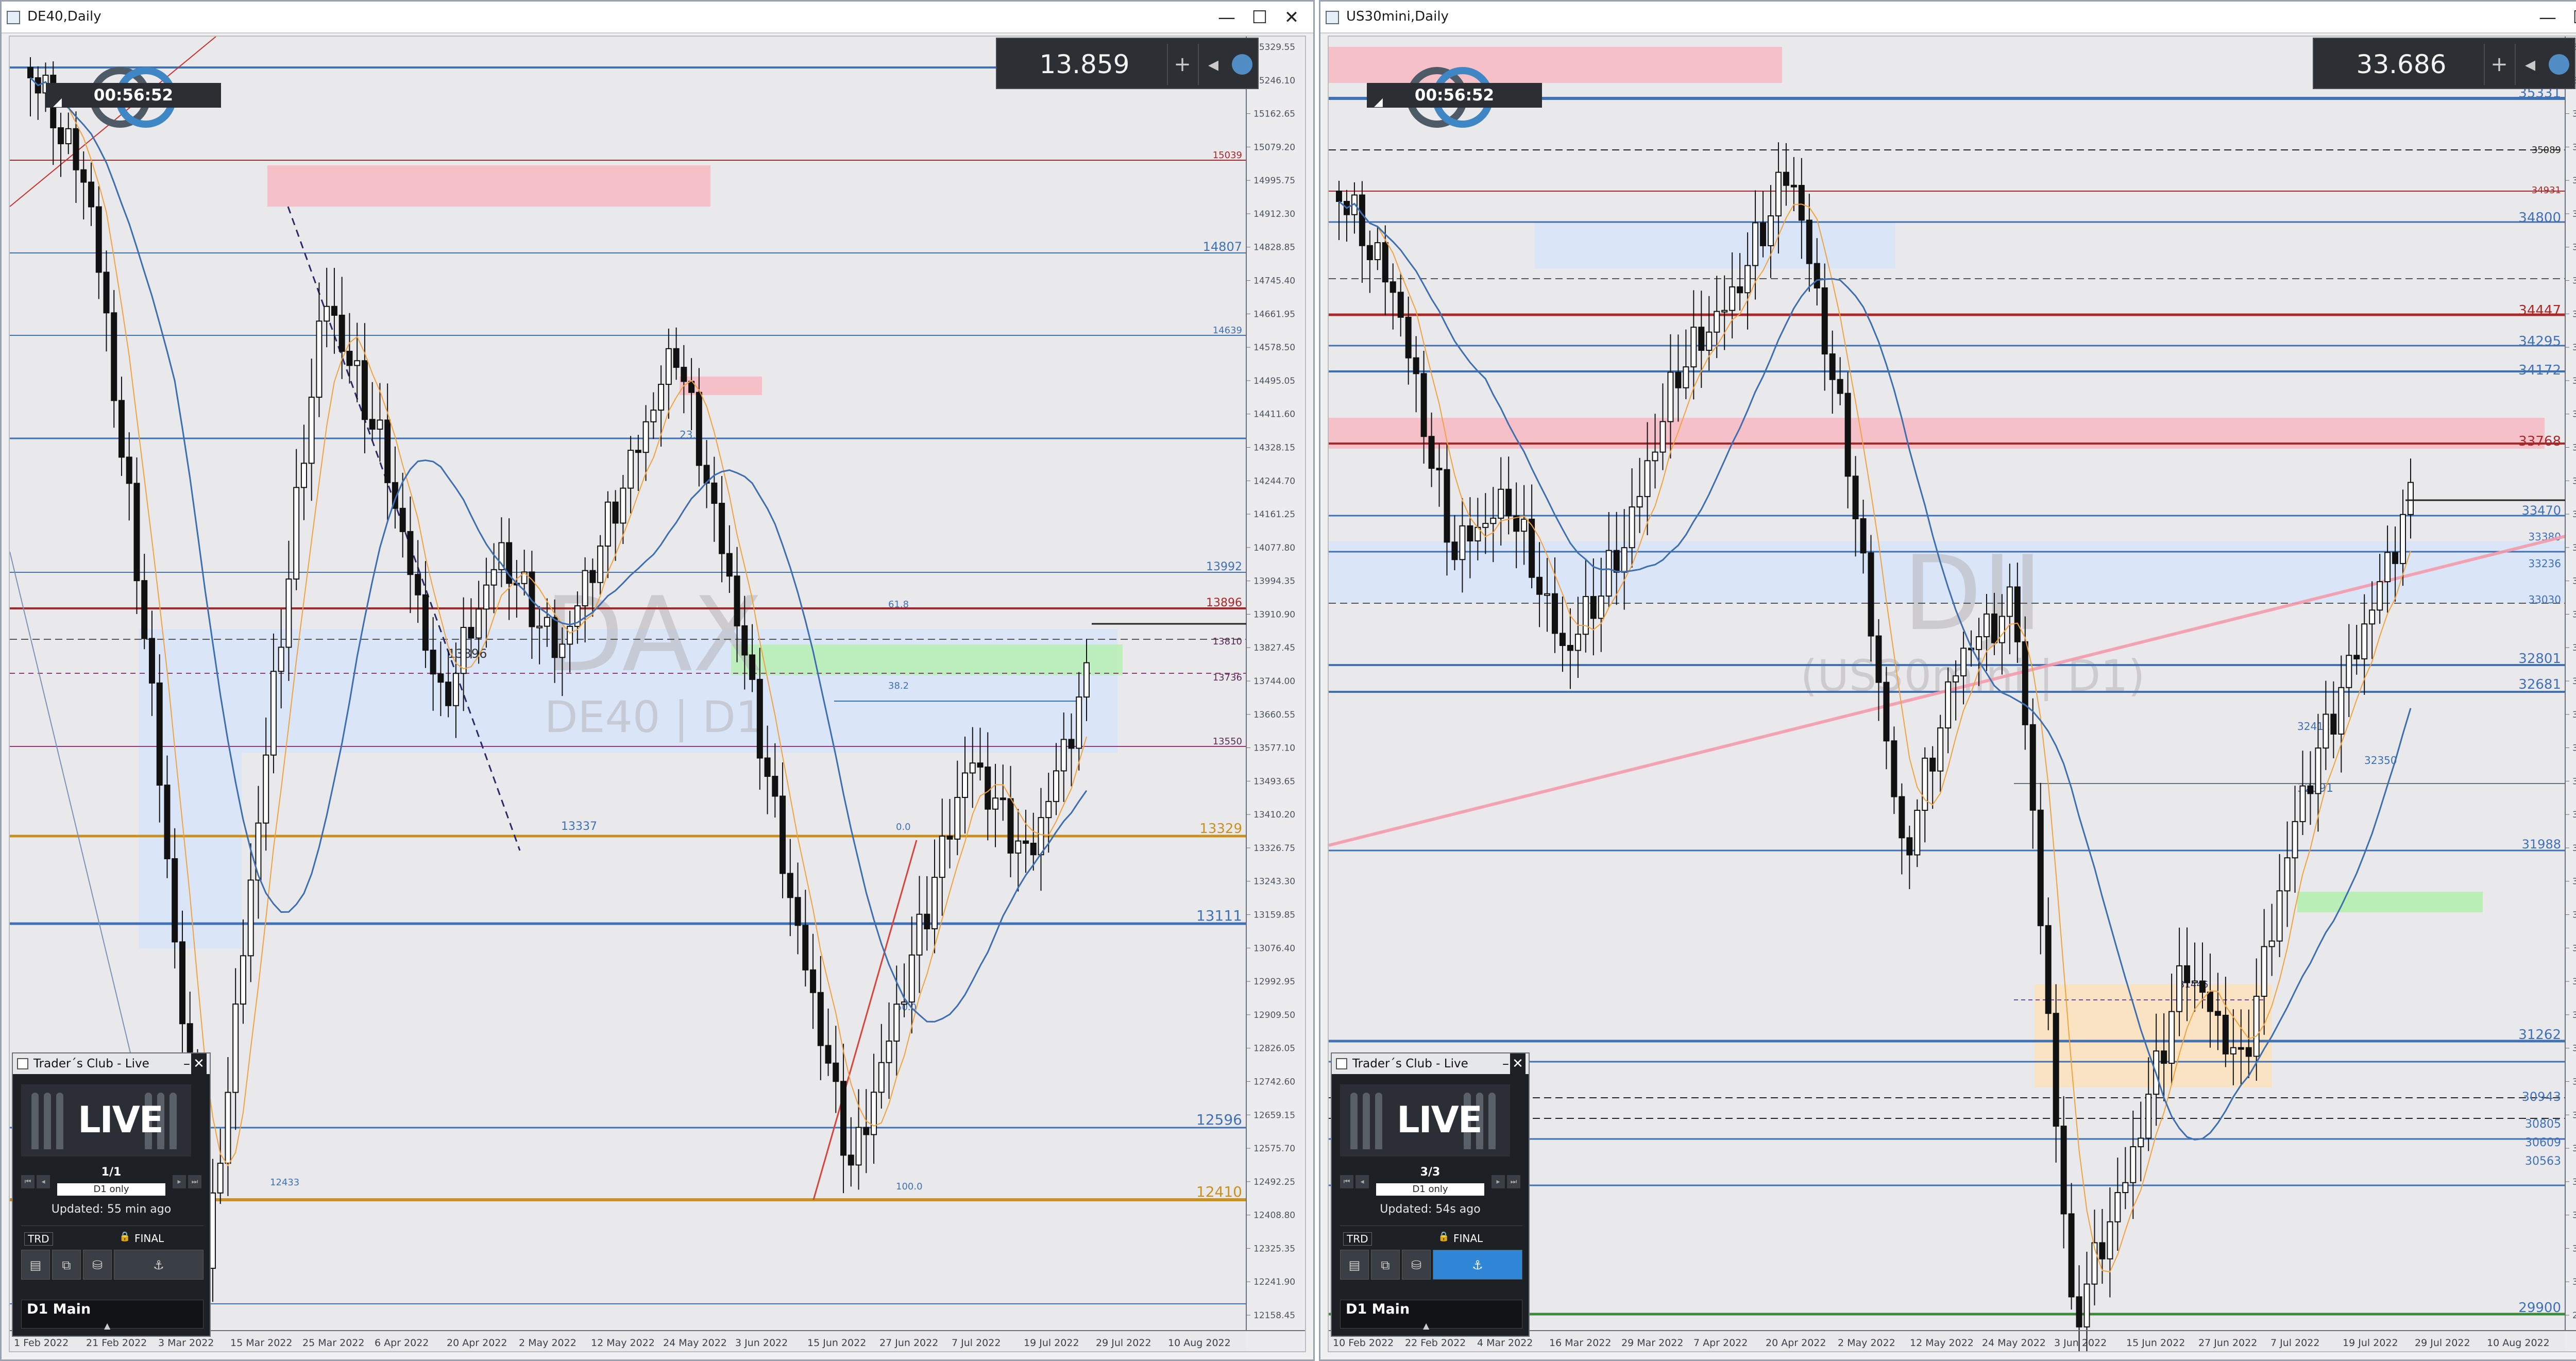 The height and width of the screenshot is (1361, 2576). What do you see at coordinates (1518, 1063) in the screenshot?
I see `right-panel-close-button: ✕` at bounding box center [1518, 1063].